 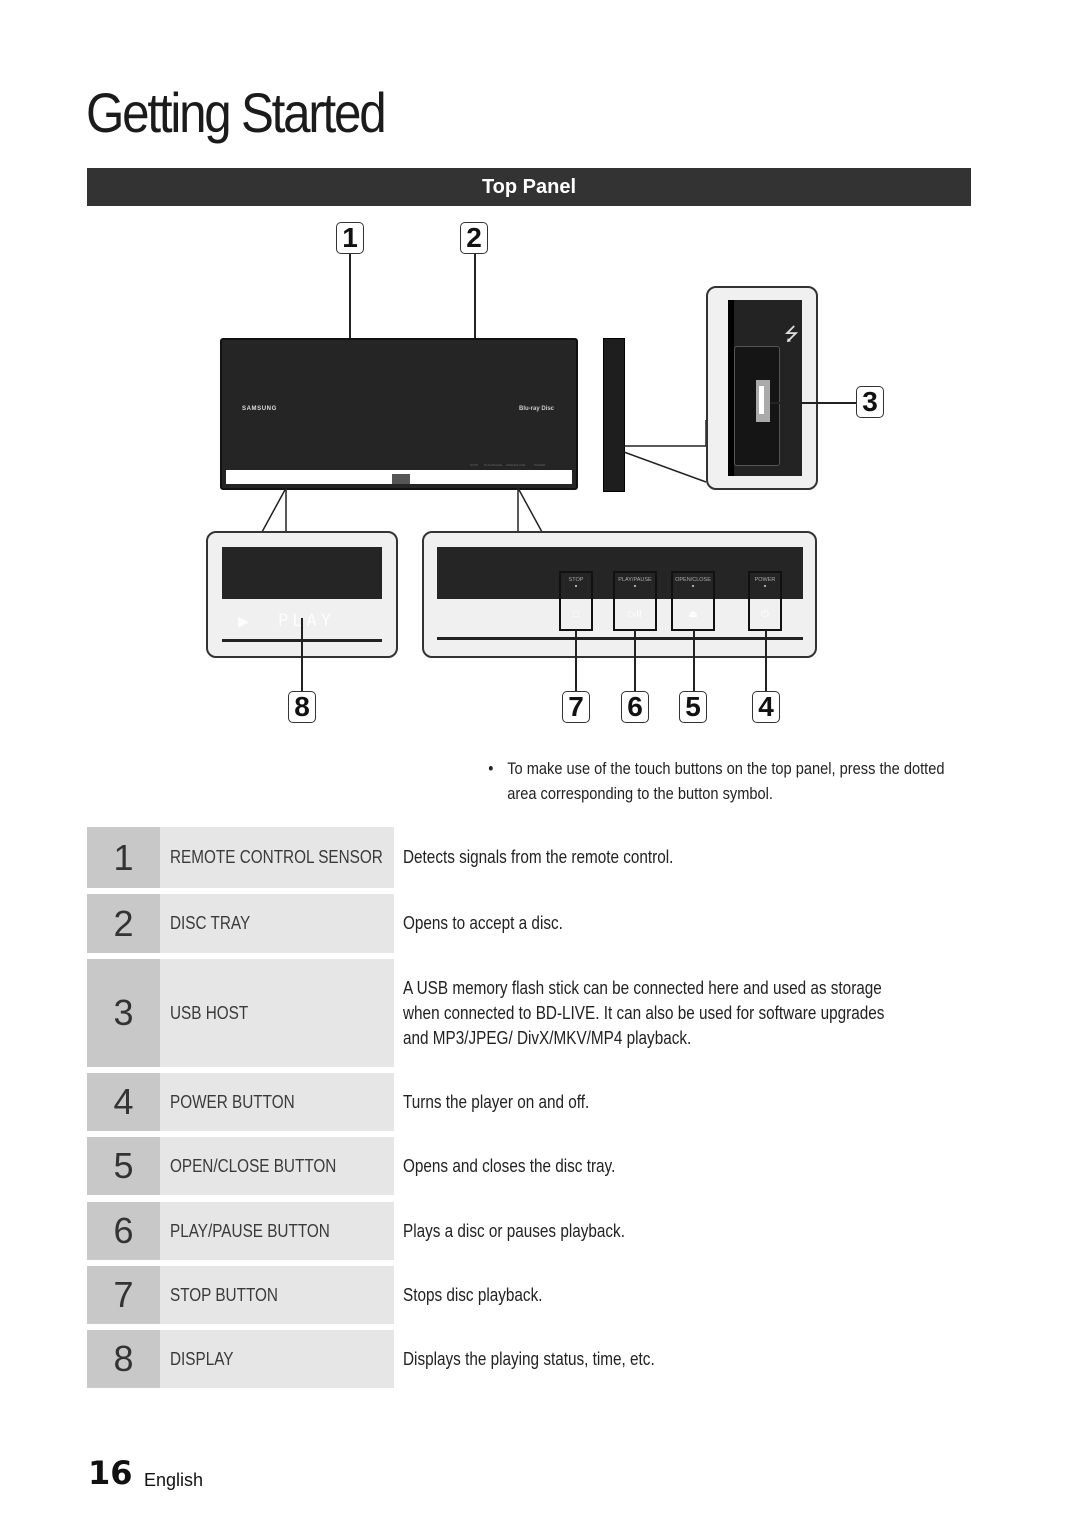 I want to click on row-name: OPEN/CLOSE BUTTON, so click(x=253, y=1165).